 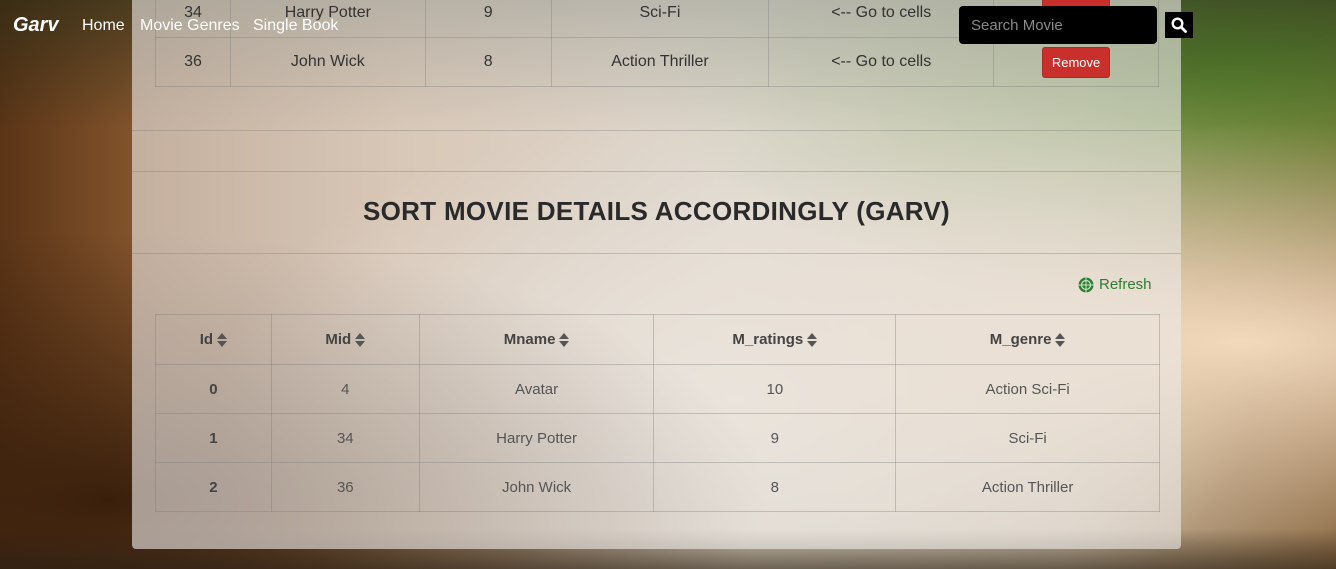 What do you see at coordinates (1027, 389) in the screenshot?
I see `cell-m-genre: Action Sci-Fi` at bounding box center [1027, 389].